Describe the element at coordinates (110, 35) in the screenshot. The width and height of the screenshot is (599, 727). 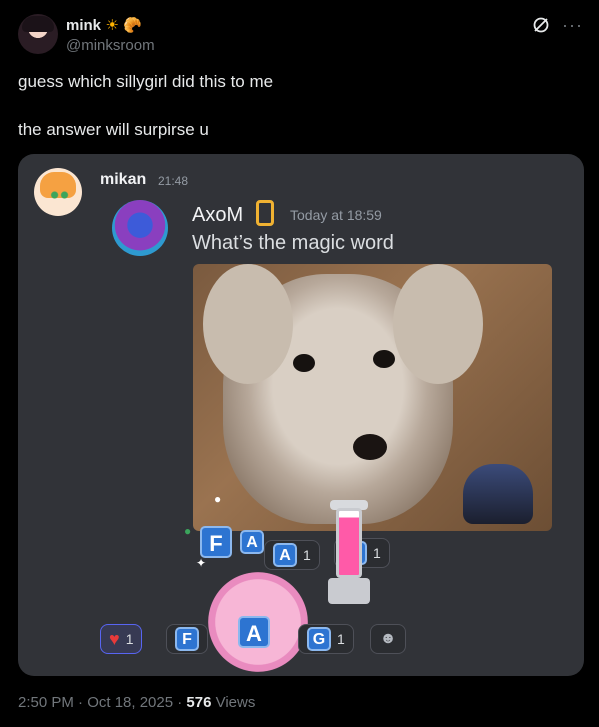
I see `author-block: mink ☀ 🥐 @minksroom` at that location.